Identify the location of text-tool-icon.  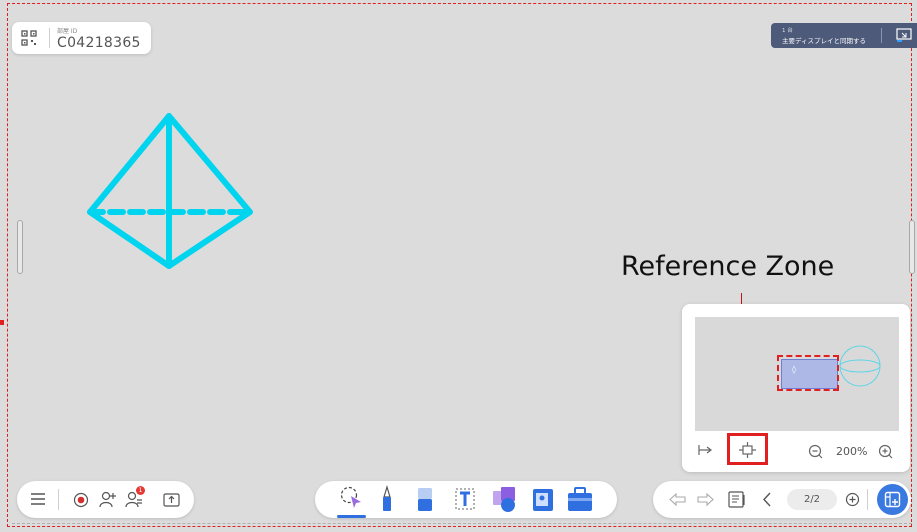
(466, 499).